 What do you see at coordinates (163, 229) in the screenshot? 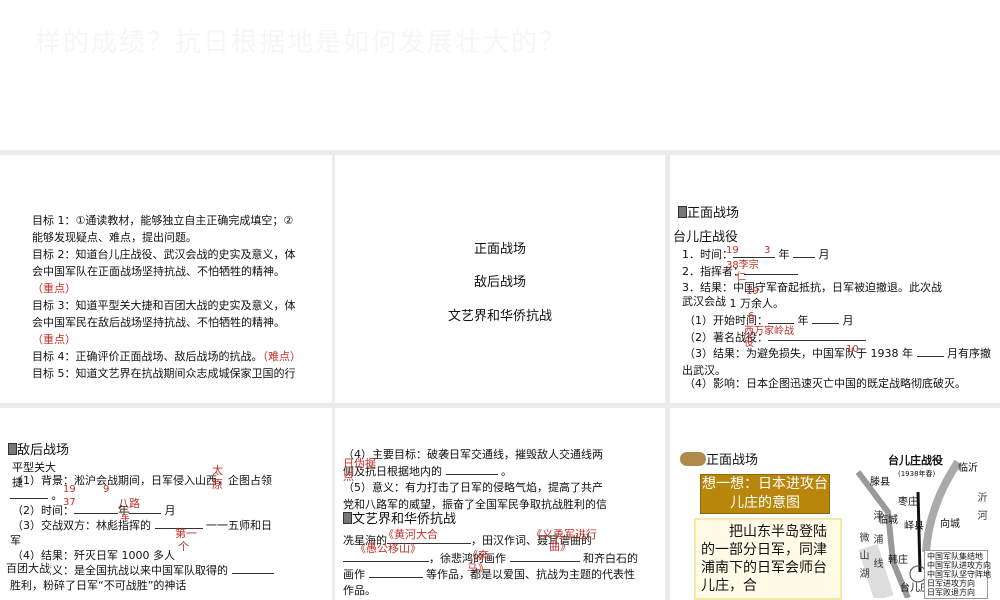
I see `goal-1: 目标 1：①通读教材，能够独立自主正确完成填空；②能够发现疑点、难点，提出问题。` at bounding box center [163, 229].